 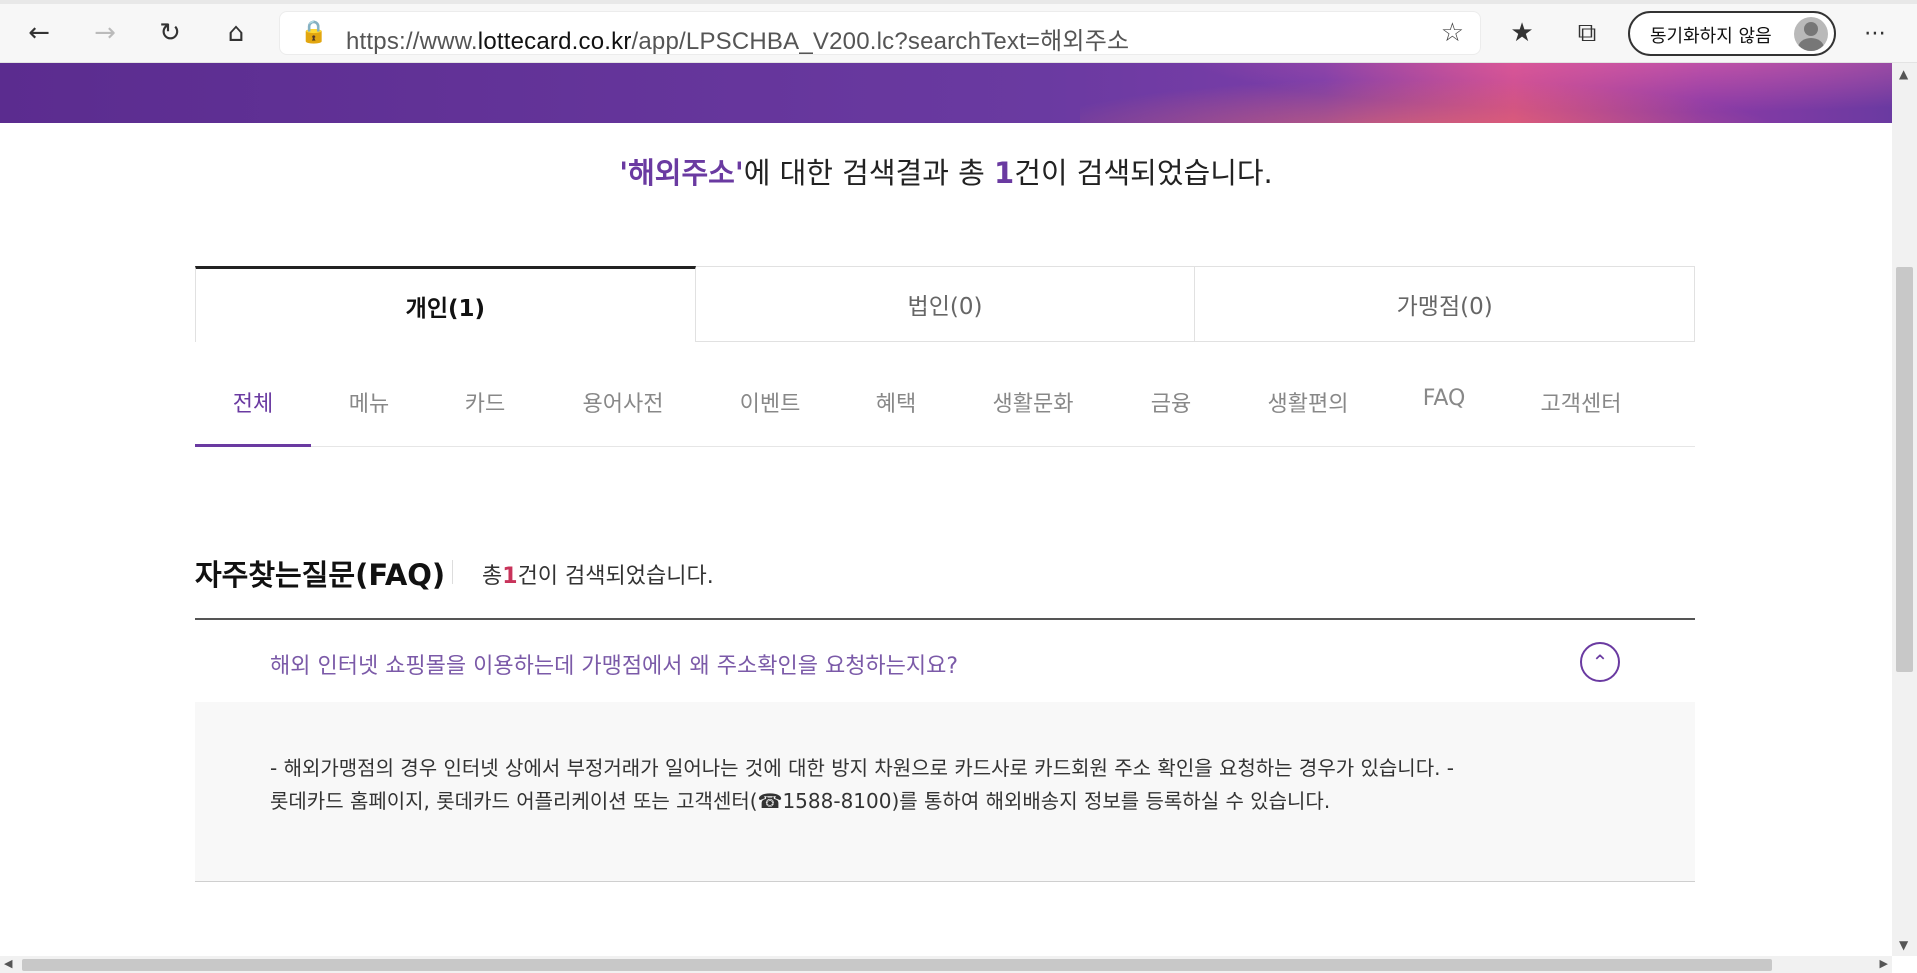 I want to click on lock-icon: 🔒, so click(x=313, y=32).